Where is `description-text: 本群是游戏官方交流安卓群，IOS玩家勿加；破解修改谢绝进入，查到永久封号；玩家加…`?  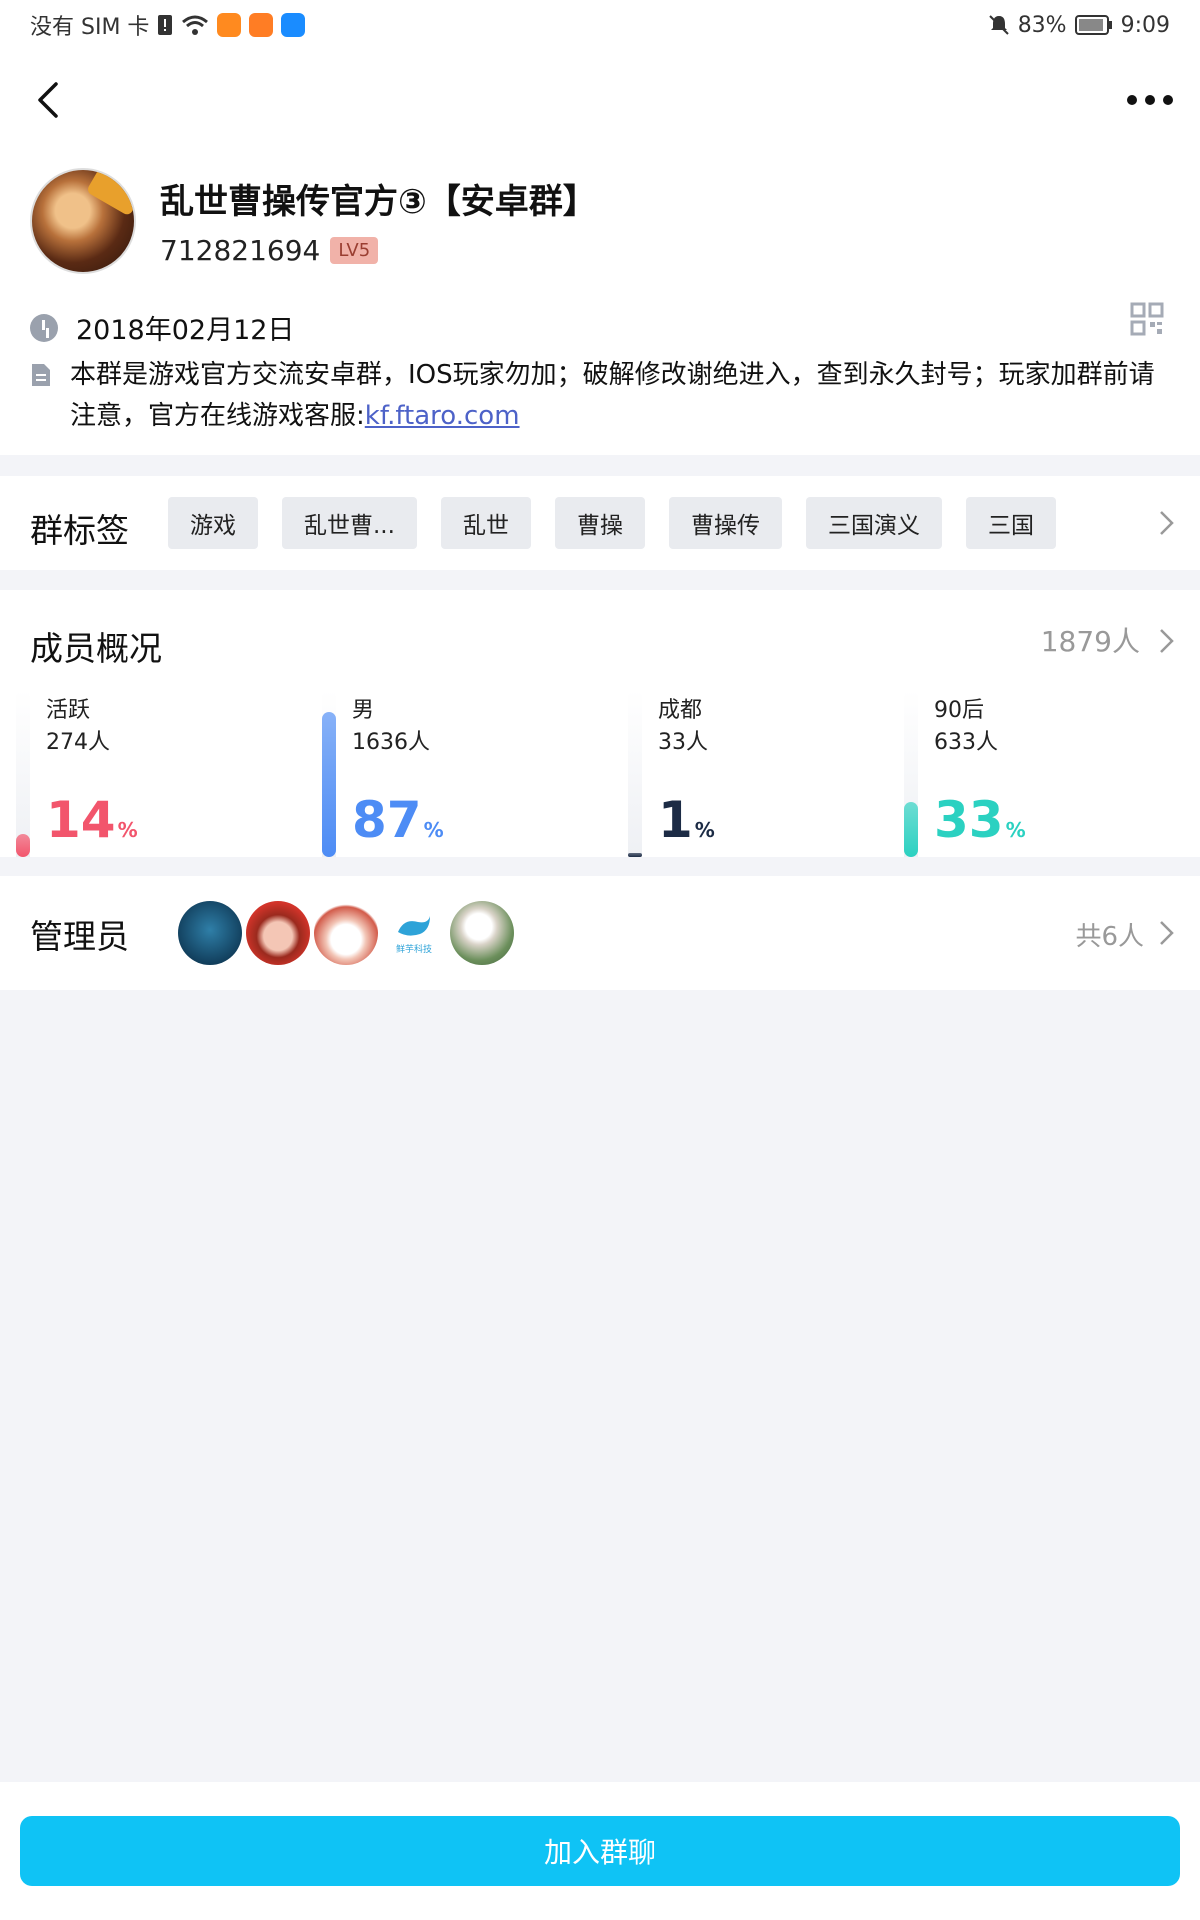 description-text: 本群是游戏官方交流安卓群，IOS玩家勿加；破解修改谢绝进入，查到永久封号；玩家加… is located at coordinates (612, 395).